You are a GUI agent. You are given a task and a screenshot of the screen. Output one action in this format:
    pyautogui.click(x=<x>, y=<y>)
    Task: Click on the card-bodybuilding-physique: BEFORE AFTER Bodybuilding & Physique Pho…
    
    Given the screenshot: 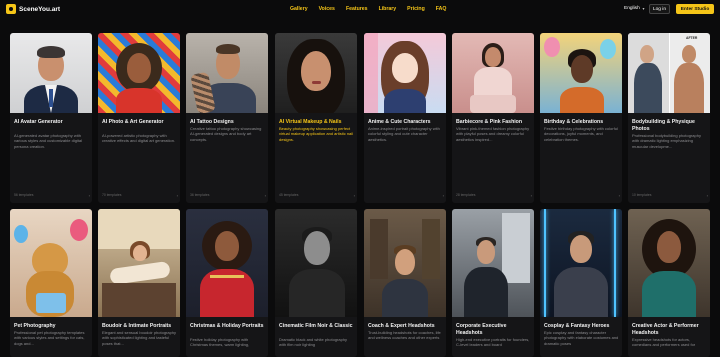 What is the action you would take?
    pyautogui.click(x=669, y=118)
    